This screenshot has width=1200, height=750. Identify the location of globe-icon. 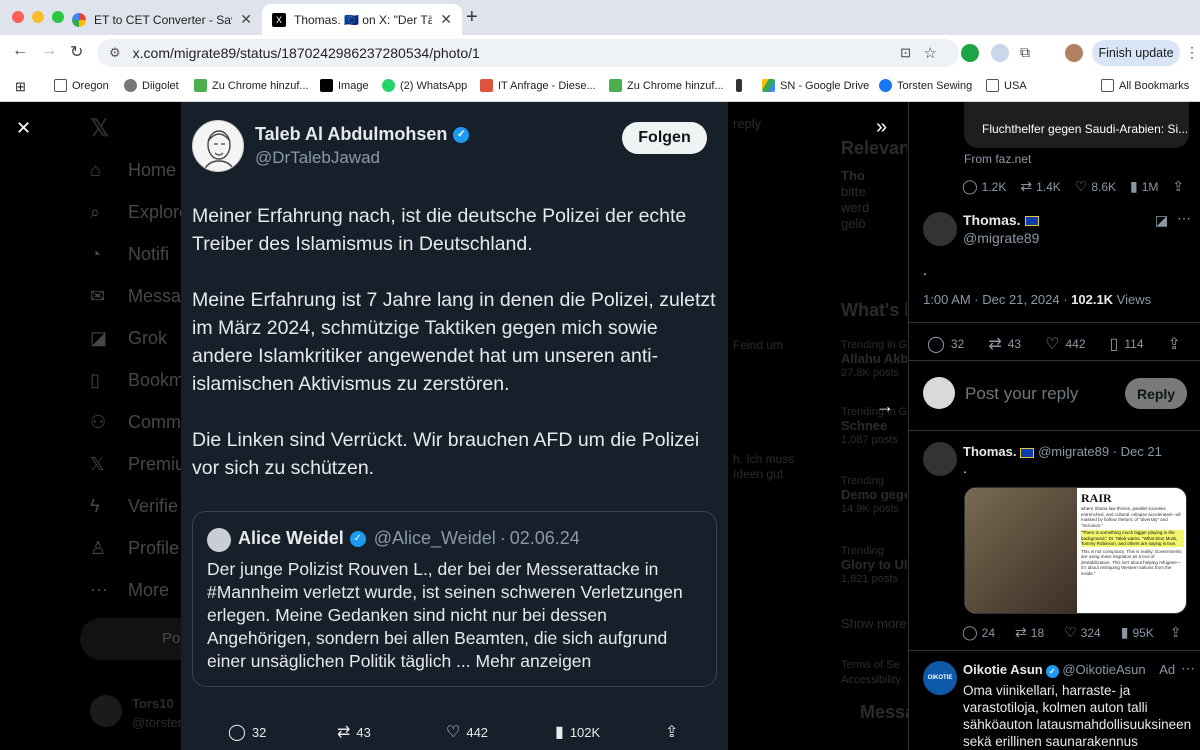
(130, 85).